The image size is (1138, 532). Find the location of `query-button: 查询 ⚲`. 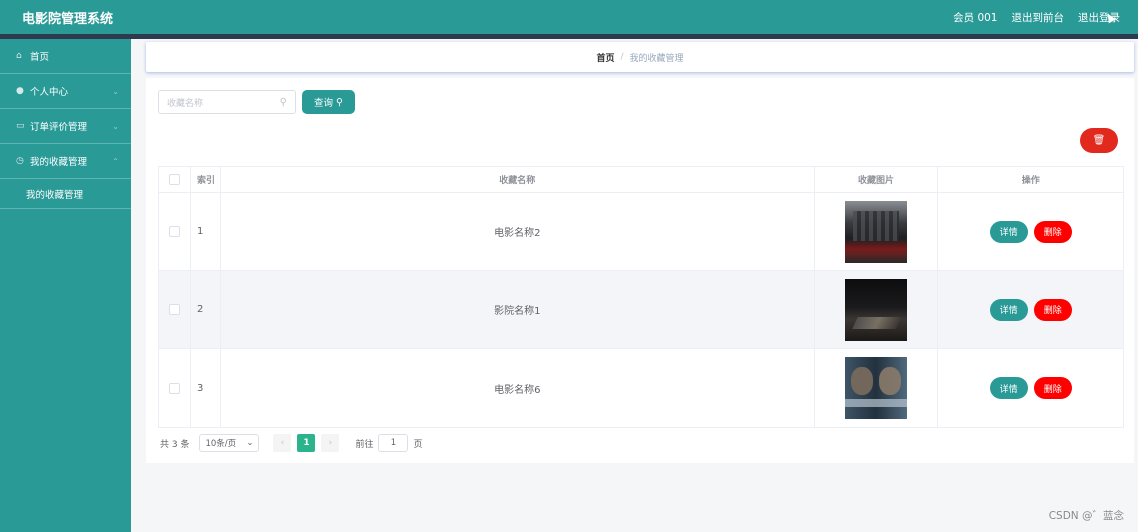

query-button: 查询 ⚲ is located at coordinates (328, 102).